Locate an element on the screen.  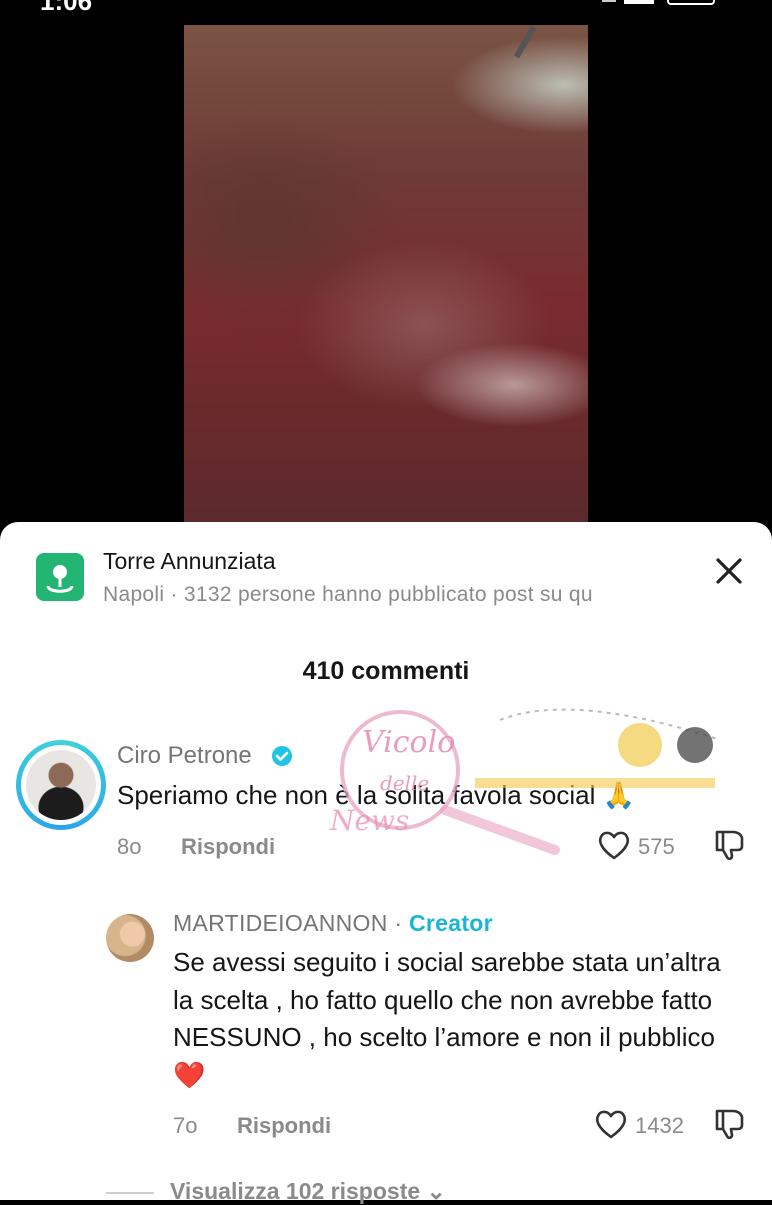
svg-text: Vicolo is located at coordinates (408, 742).